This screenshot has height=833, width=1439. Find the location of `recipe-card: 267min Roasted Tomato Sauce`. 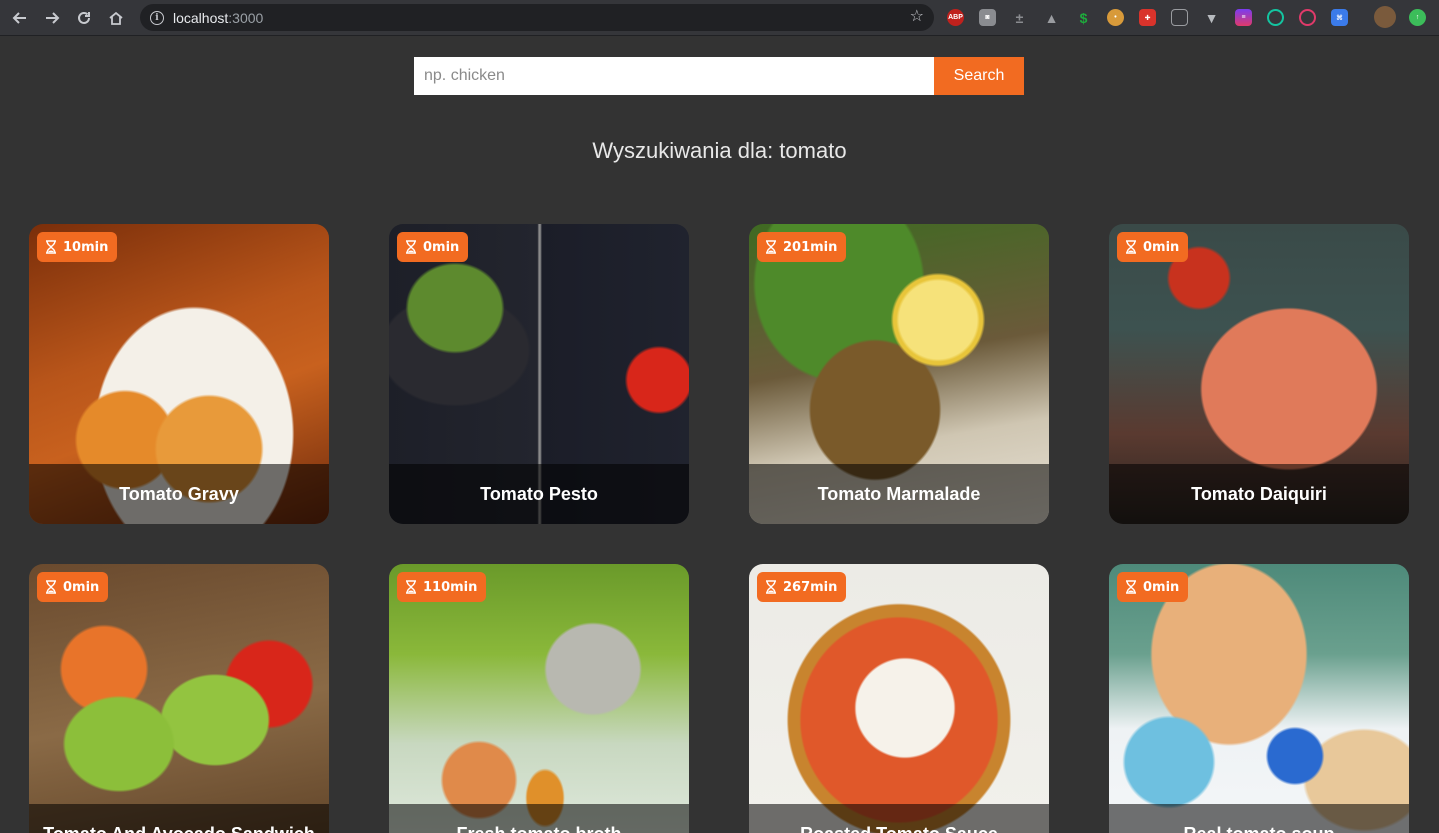

recipe-card: 267min Roasted Tomato Sauce is located at coordinates (899, 698).